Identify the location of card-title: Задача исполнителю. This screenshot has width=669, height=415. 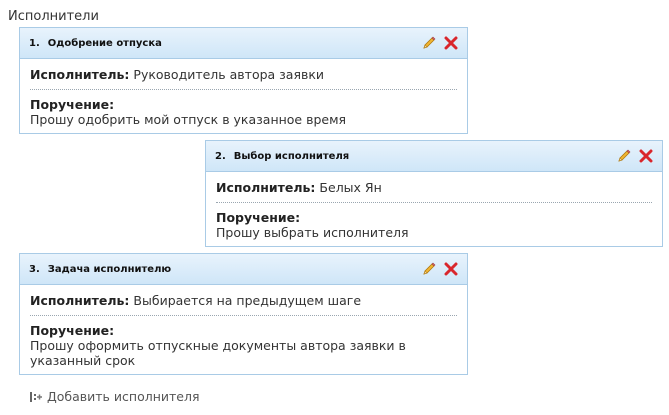
(109, 269).